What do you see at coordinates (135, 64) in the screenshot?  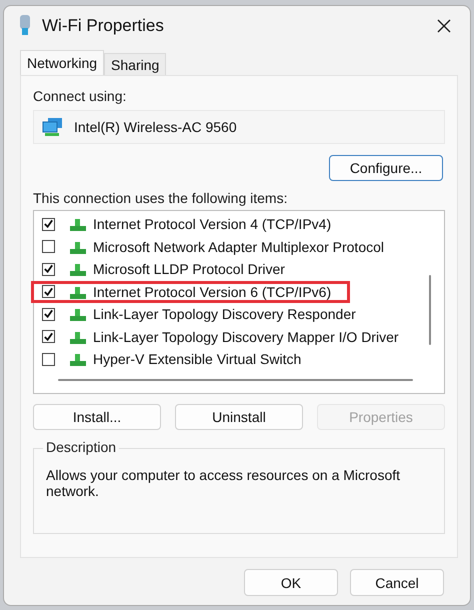 I see `tab: Sharing` at bounding box center [135, 64].